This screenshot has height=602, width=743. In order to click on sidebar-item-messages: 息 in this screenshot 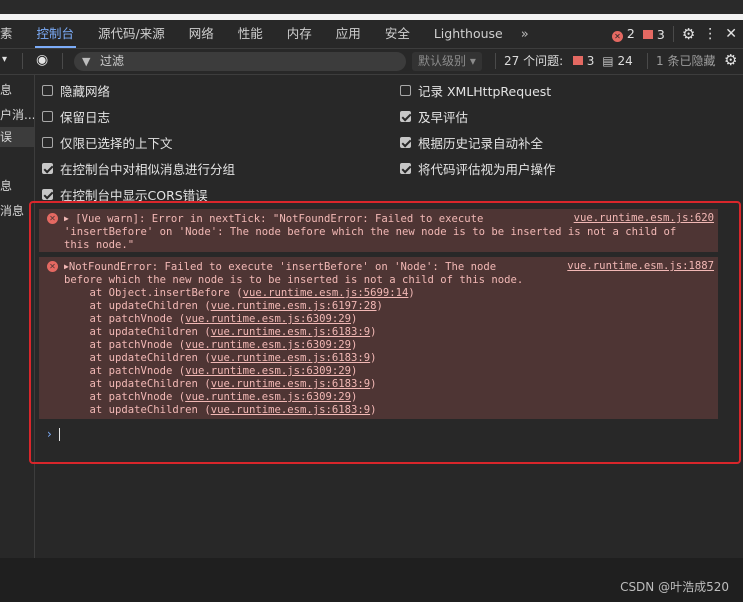, I will do `click(6, 89)`.